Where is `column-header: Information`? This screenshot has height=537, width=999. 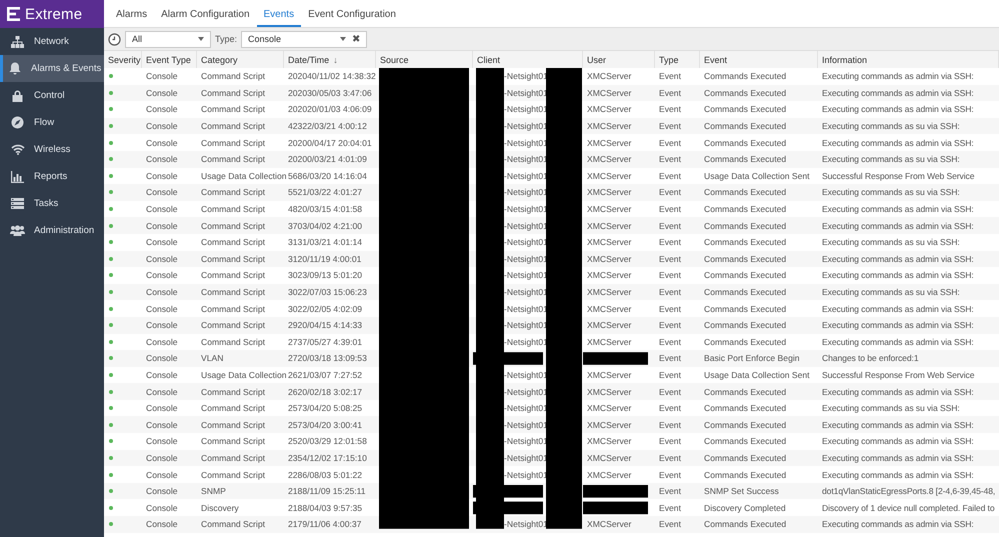 column-header: Information is located at coordinates (908, 59).